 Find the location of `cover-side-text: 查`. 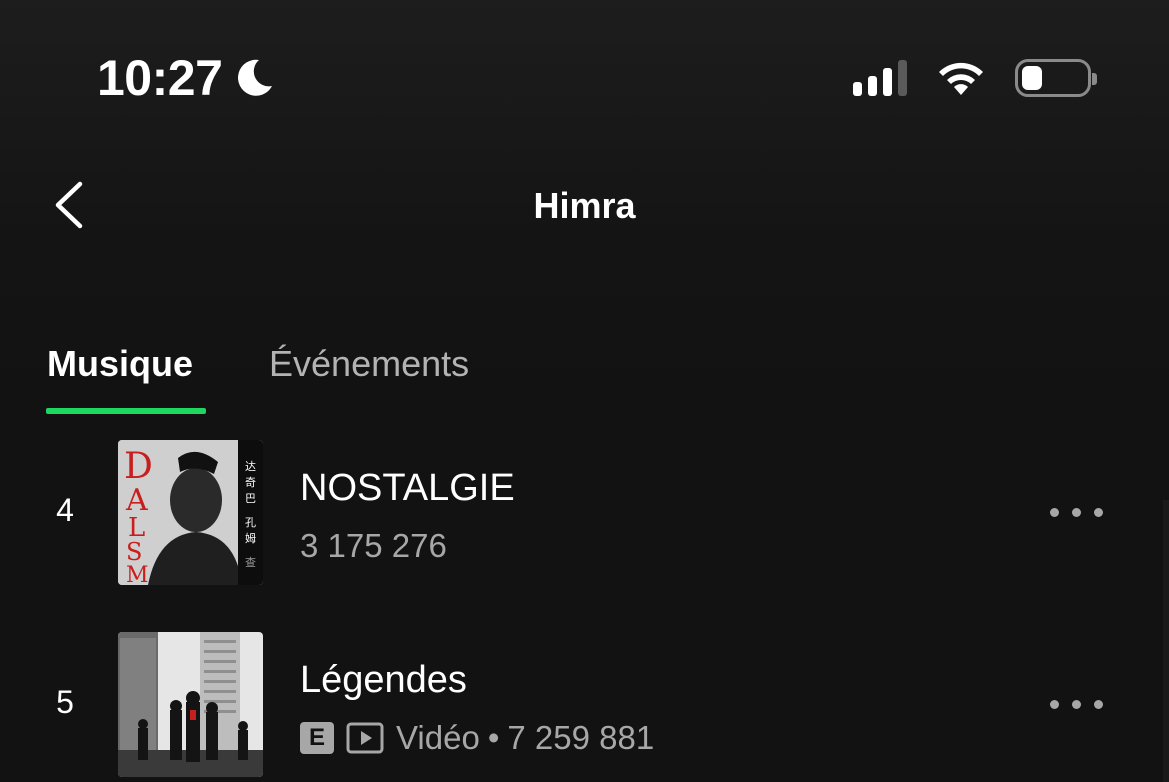

cover-side-text: 查 is located at coordinates (250, 562).